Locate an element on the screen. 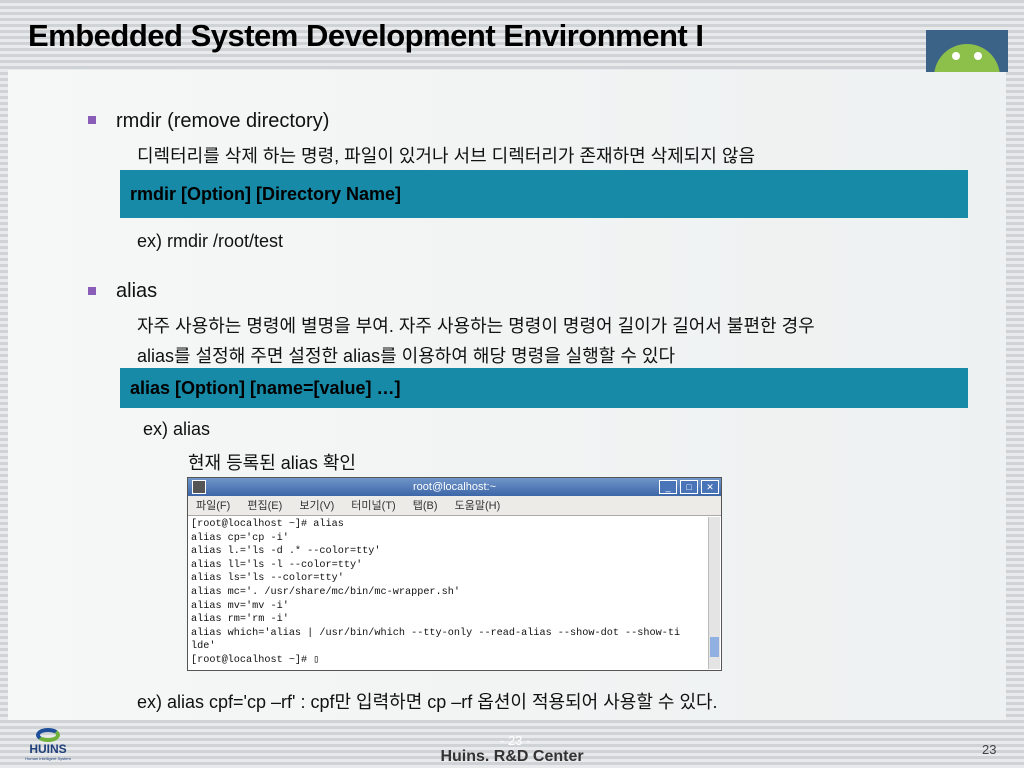 The image size is (1024, 768). syntax-box: alias [Option] [name=[value] …] is located at coordinates (544, 388).